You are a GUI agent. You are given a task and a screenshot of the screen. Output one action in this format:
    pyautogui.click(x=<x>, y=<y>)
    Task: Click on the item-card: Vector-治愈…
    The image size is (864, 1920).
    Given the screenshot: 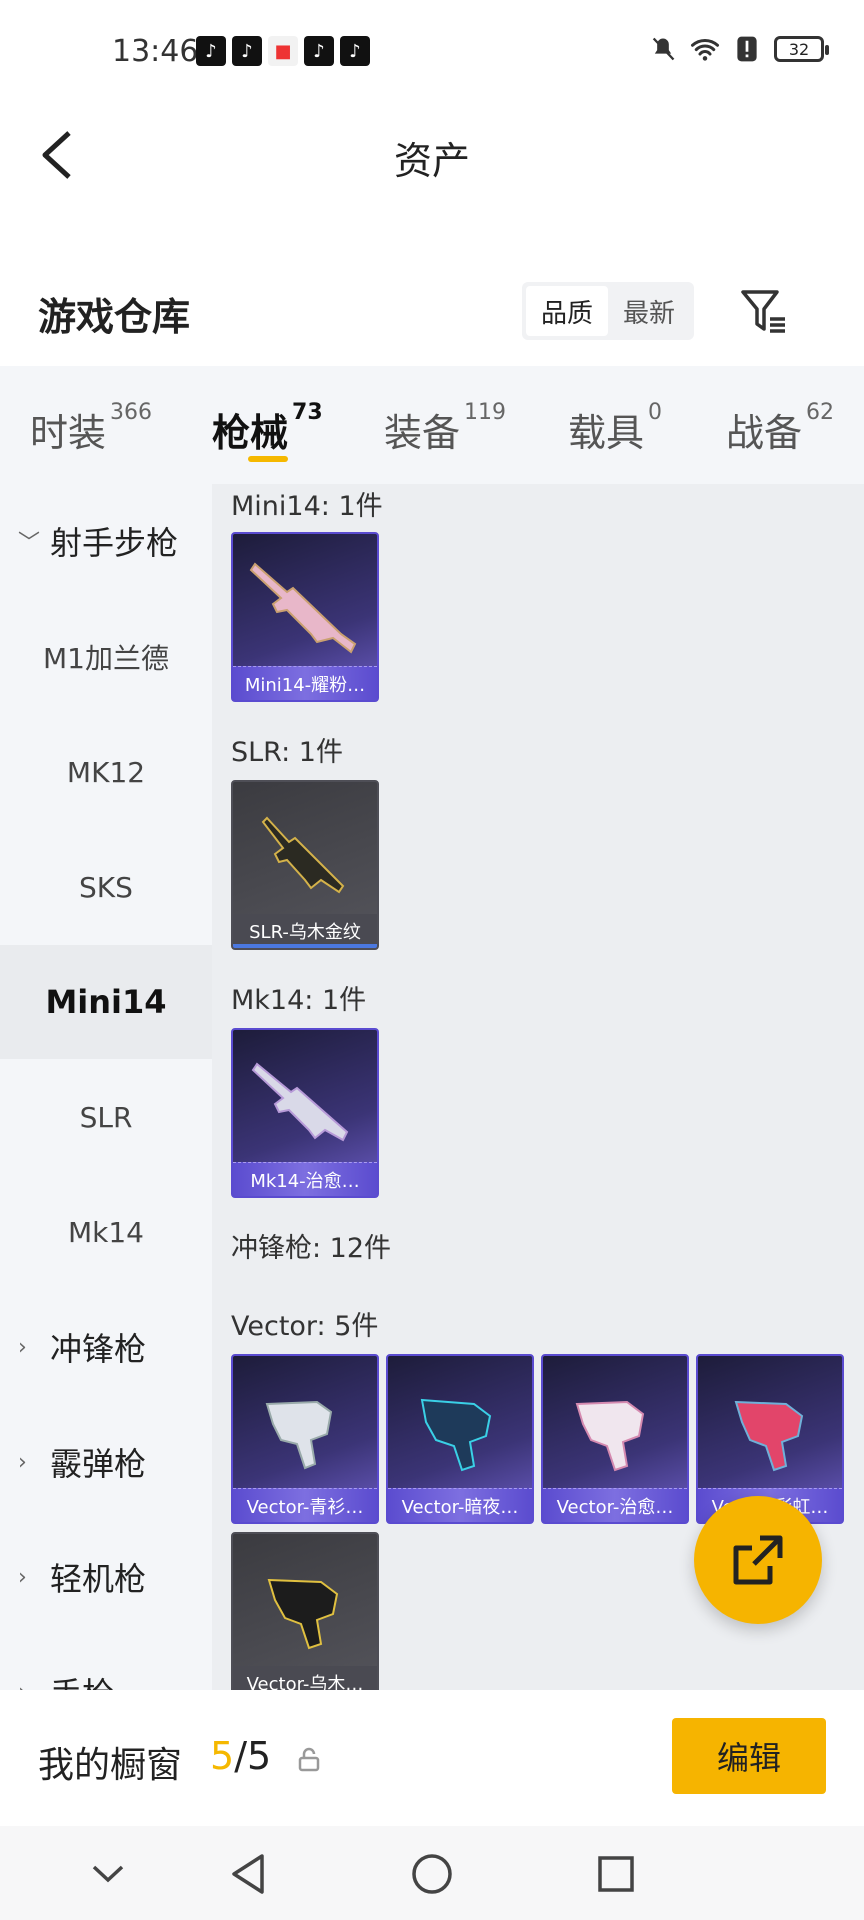 What is the action you would take?
    pyautogui.click(x=615, y=1439)
    